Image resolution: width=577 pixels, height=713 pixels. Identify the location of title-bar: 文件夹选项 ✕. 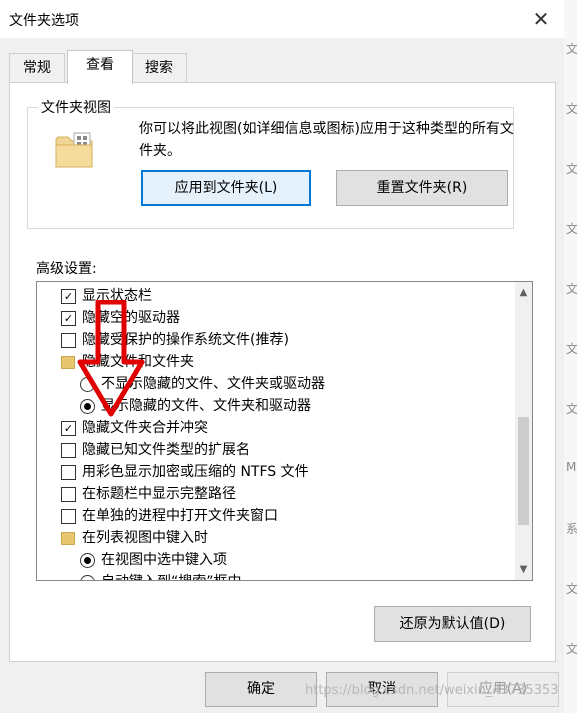
(282, 19).